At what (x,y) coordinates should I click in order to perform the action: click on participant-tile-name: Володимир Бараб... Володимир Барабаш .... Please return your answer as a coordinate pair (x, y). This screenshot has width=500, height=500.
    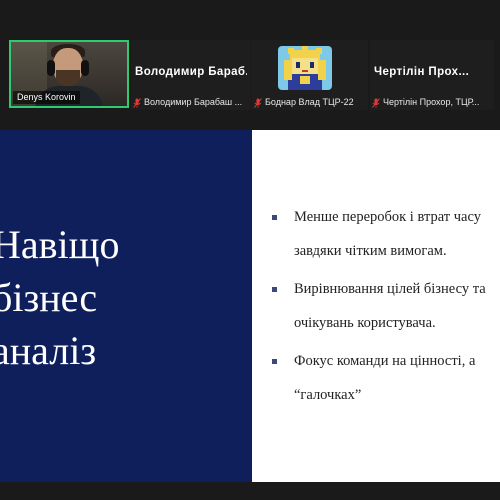
    Looking at the image, I should click on (191, 75).